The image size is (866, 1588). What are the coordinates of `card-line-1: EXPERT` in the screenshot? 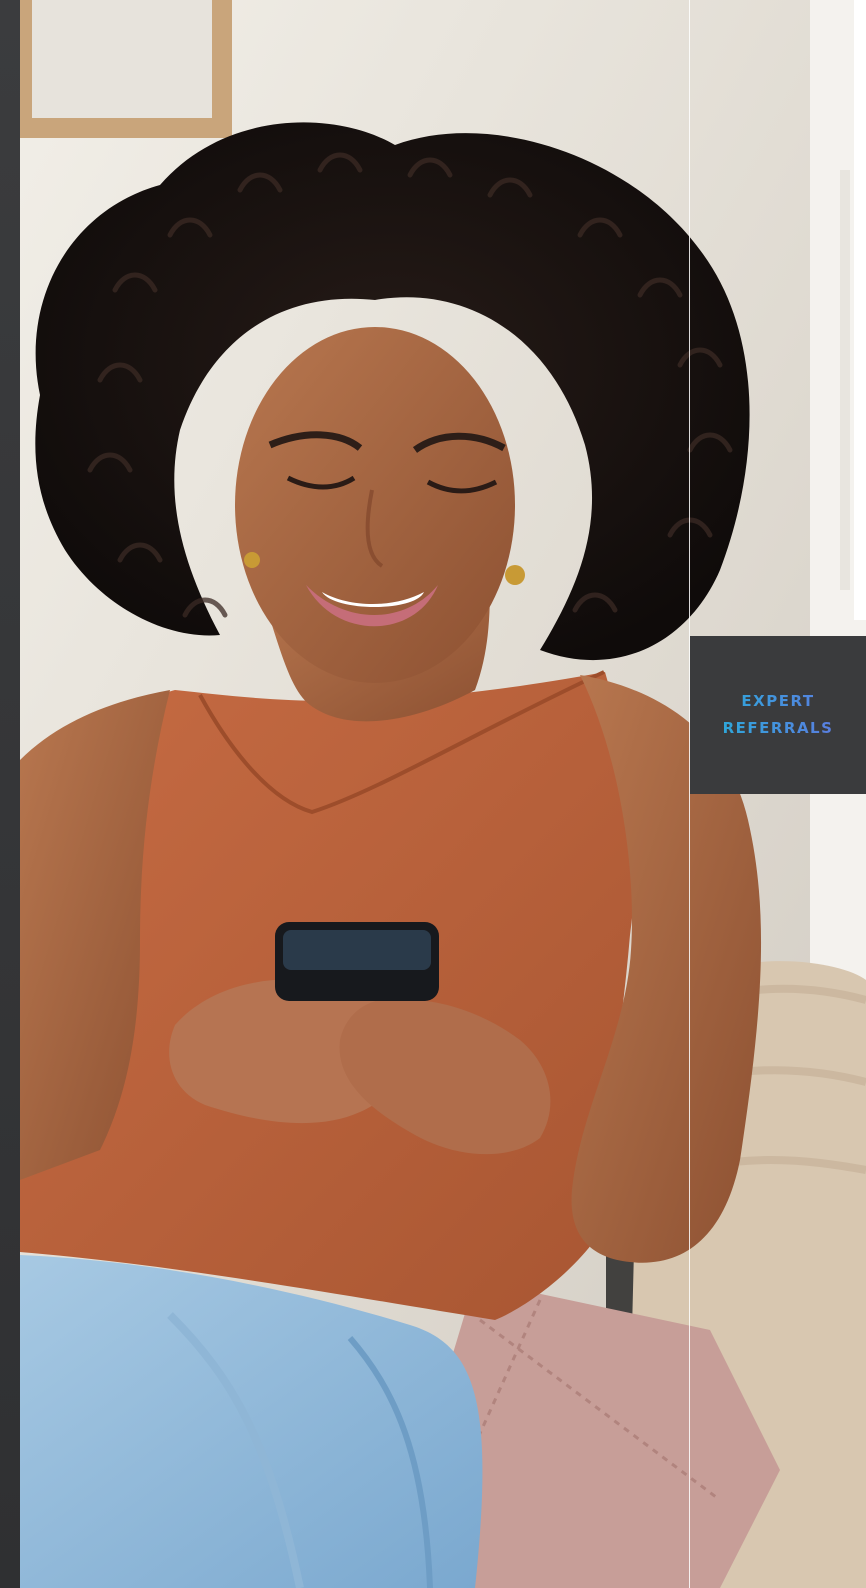 It's located at (778, 701).